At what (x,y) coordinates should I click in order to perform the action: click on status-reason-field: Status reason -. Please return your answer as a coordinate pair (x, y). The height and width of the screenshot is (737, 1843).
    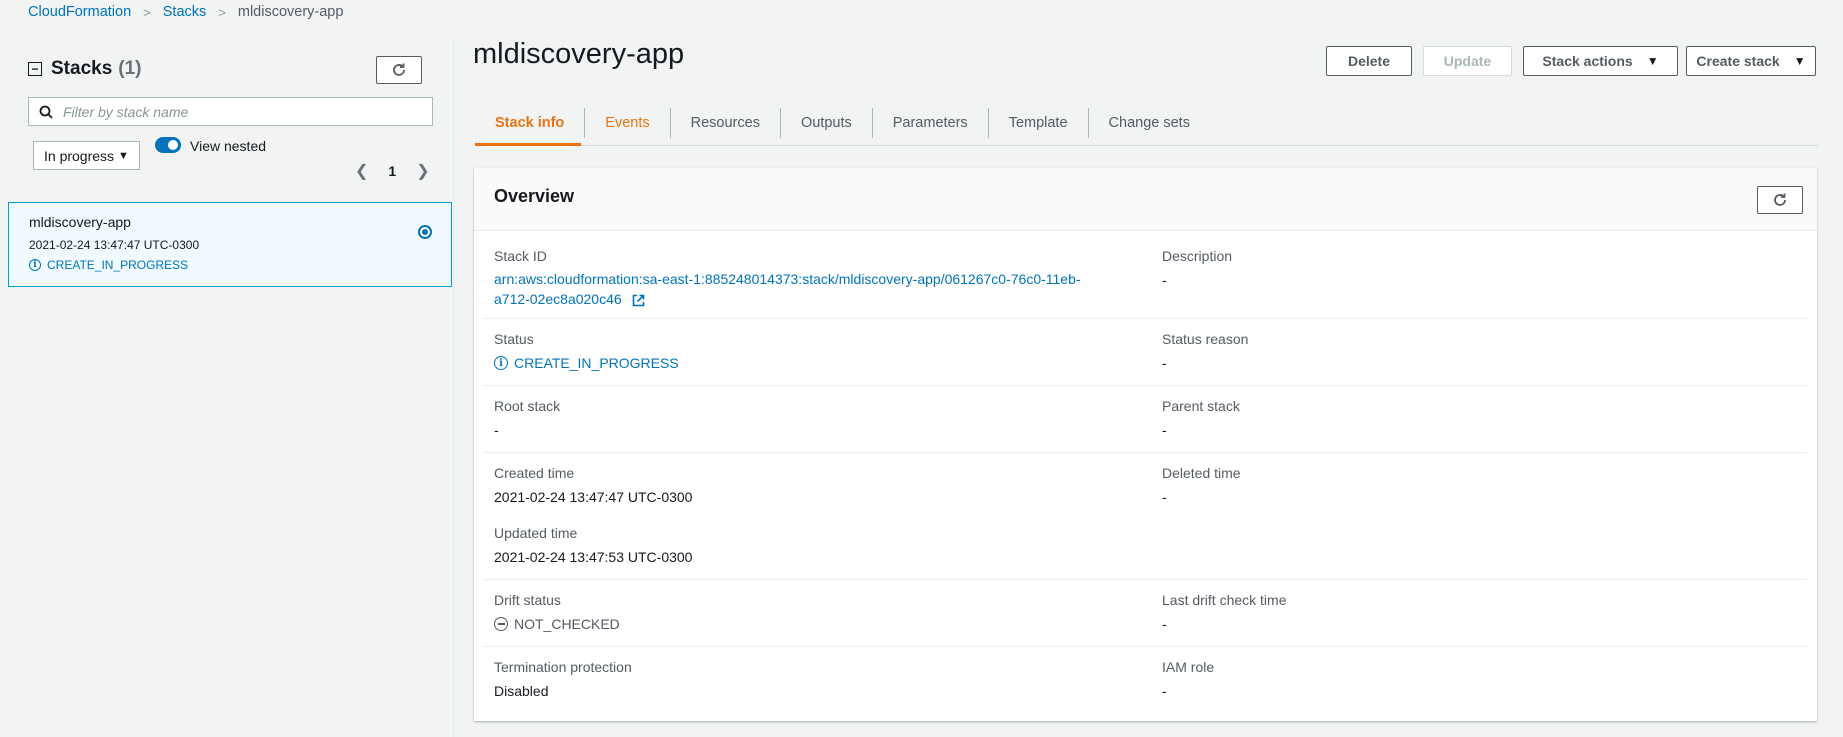
    Looking at the image, I should click on (1205, 351).